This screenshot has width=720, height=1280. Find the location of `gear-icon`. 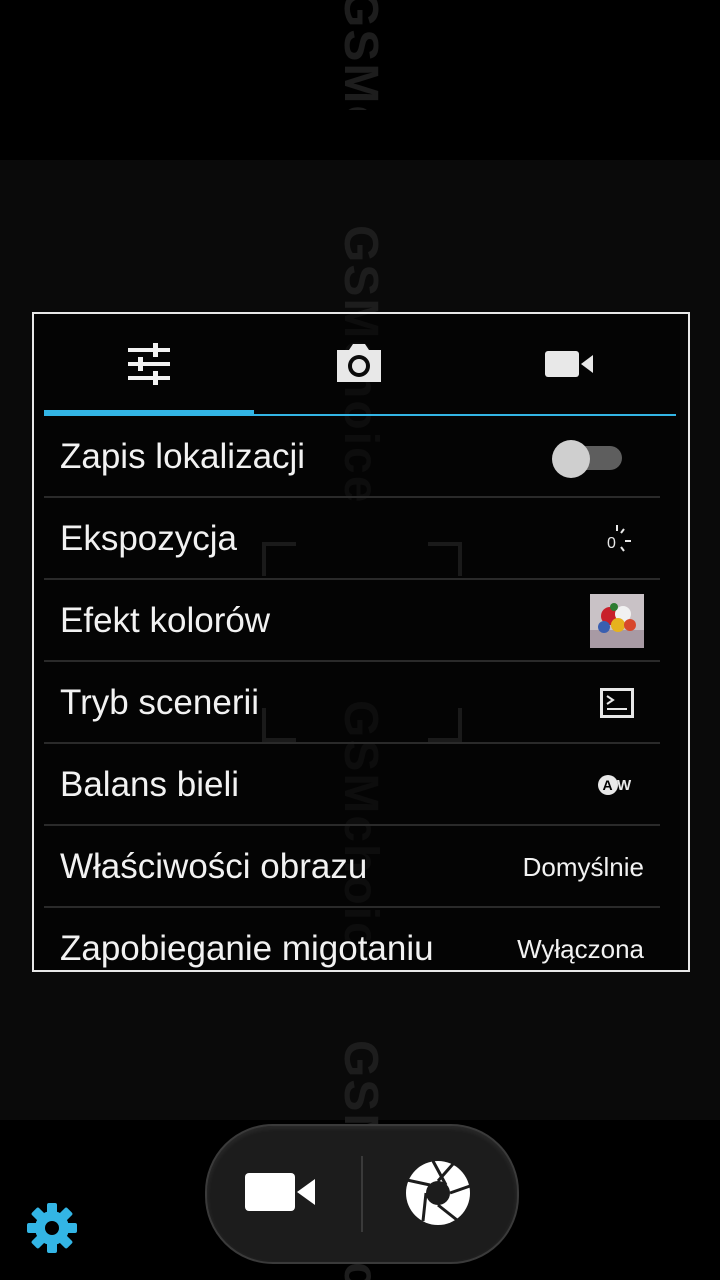

gear-icon is located at coordinates (52, 1228).